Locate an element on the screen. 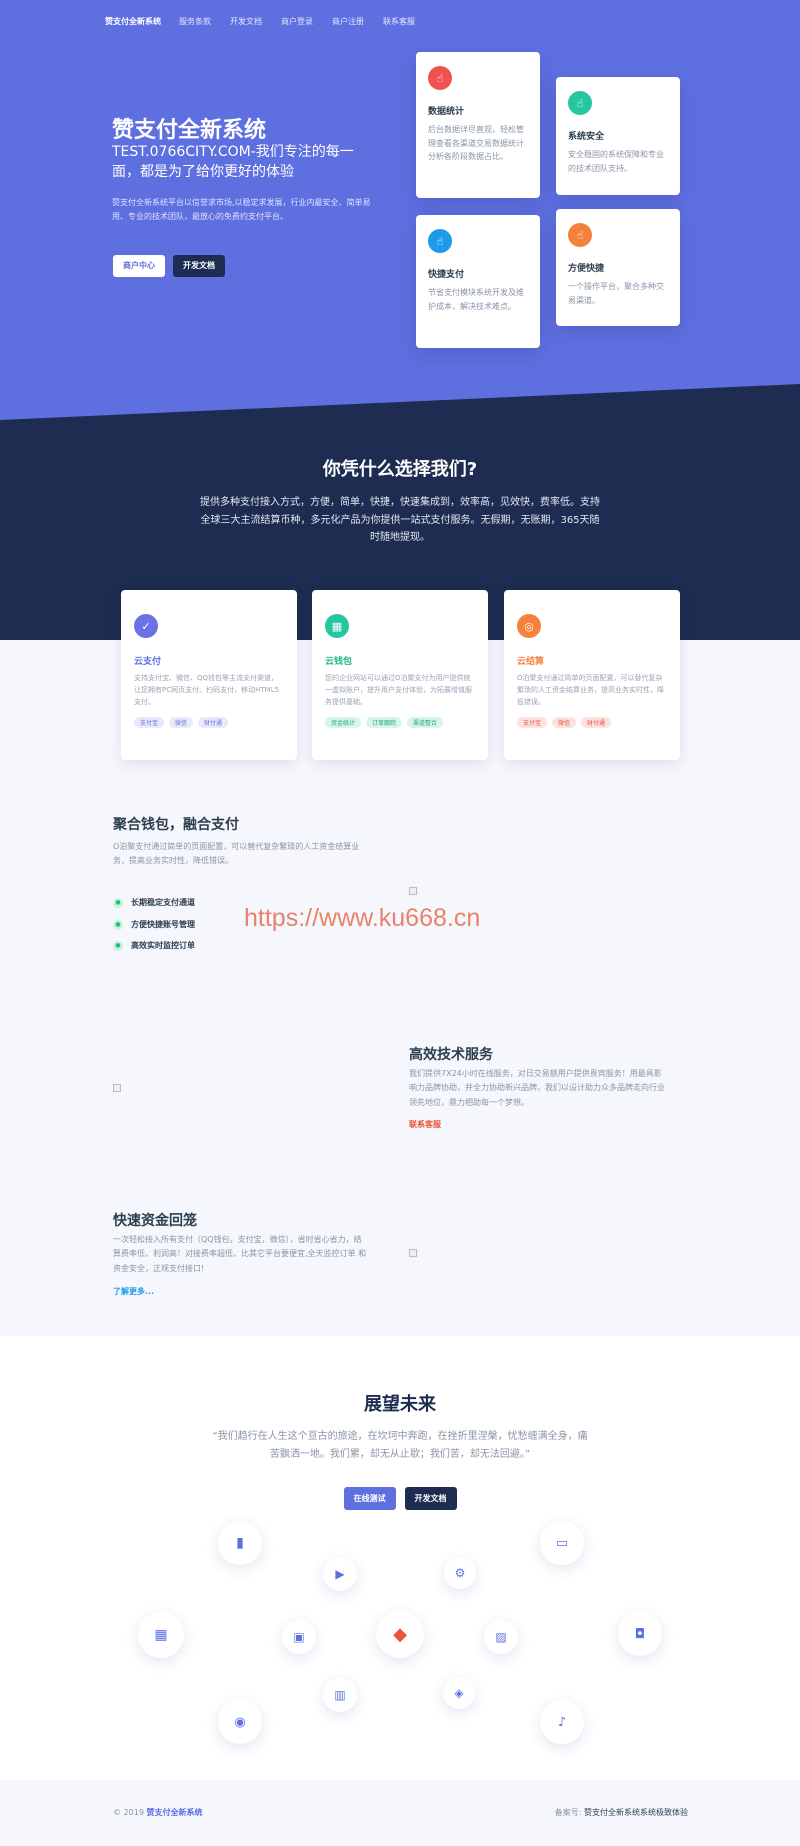  settle-icon: ◎ is located at coordinates (529, 626).